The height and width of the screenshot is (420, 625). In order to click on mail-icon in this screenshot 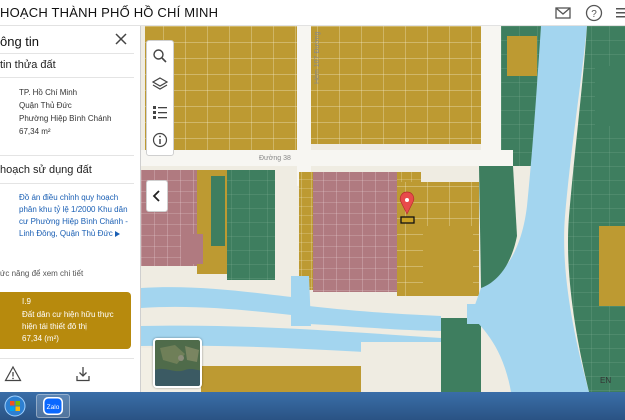, I will do `click(563, 13)`.